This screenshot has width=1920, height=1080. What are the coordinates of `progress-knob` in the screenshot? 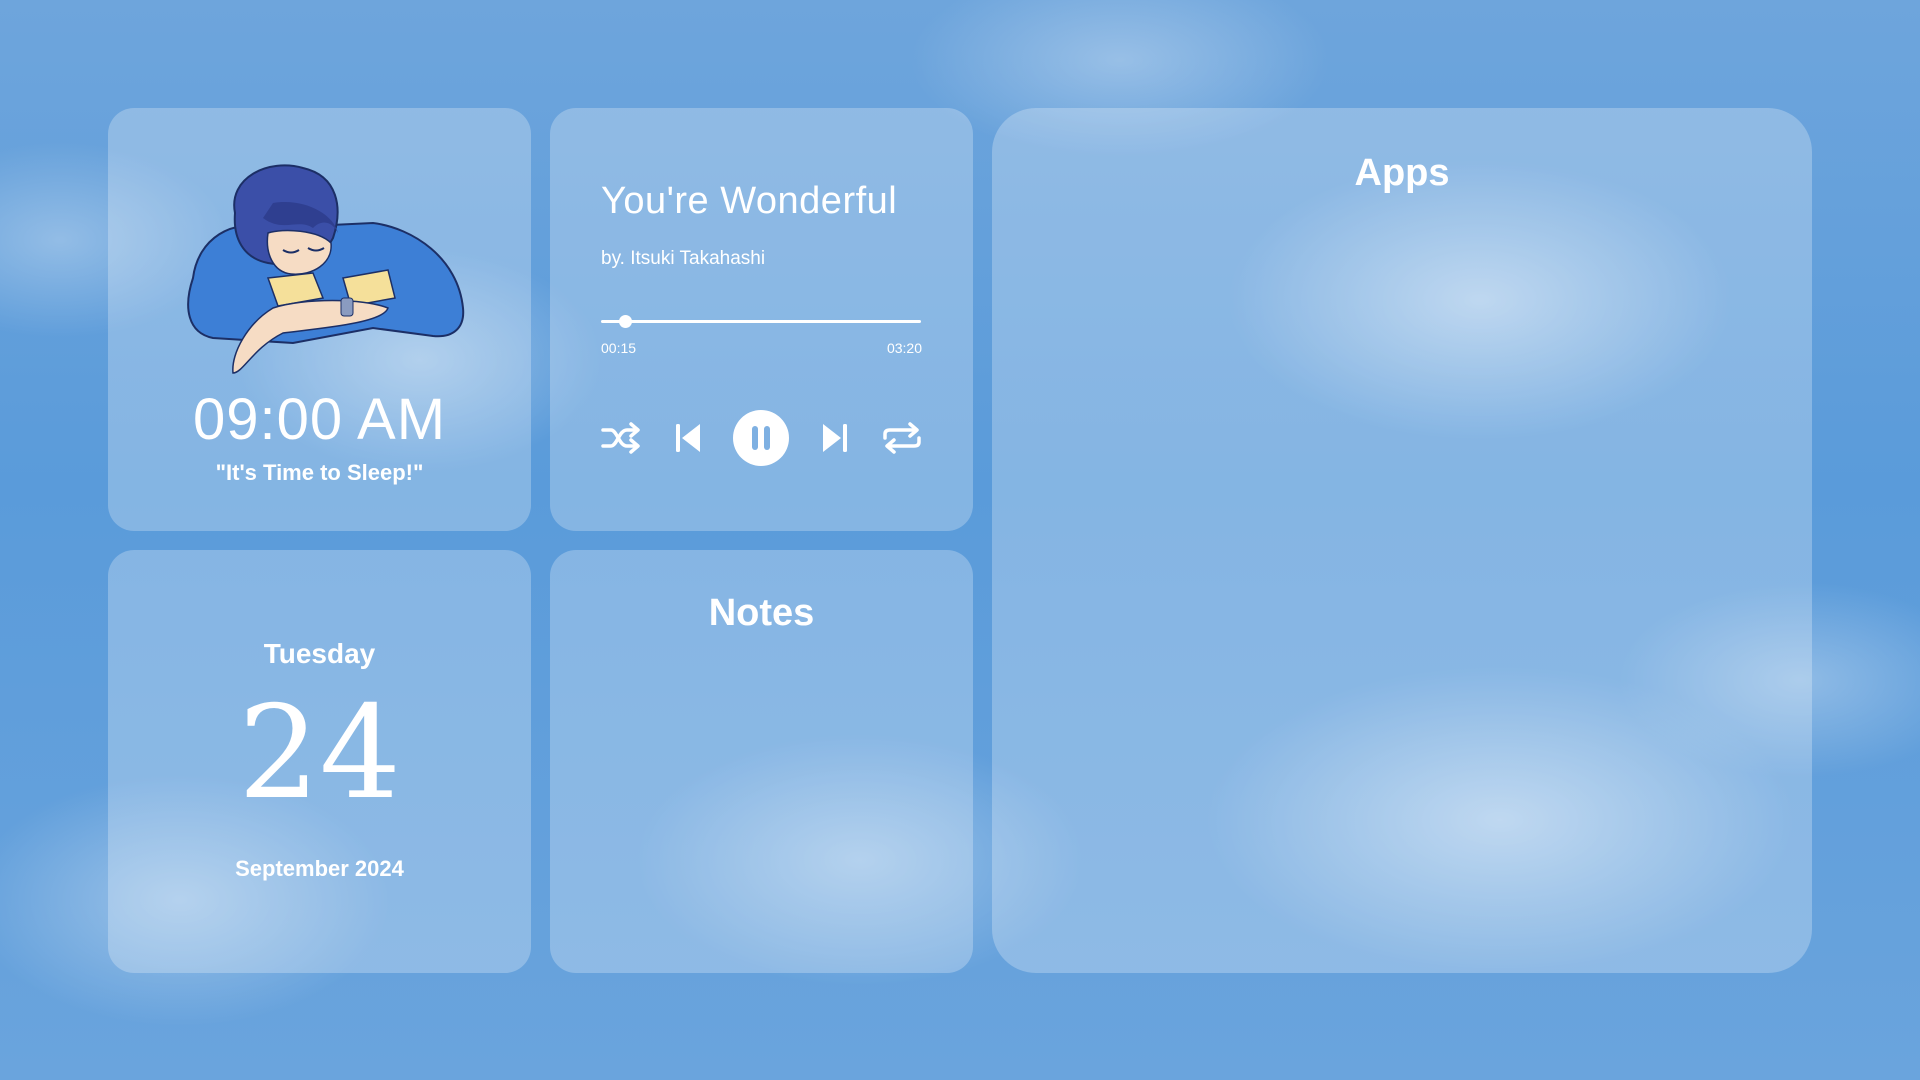 It's located at (625, 321).